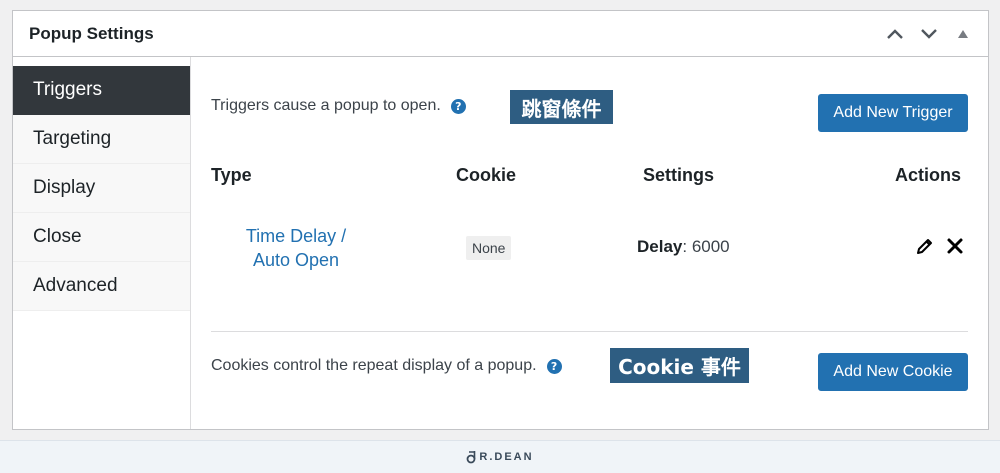 The height and width of the screenshot is (473, 1000). I want to click on handle-actions, so click(929, 34).